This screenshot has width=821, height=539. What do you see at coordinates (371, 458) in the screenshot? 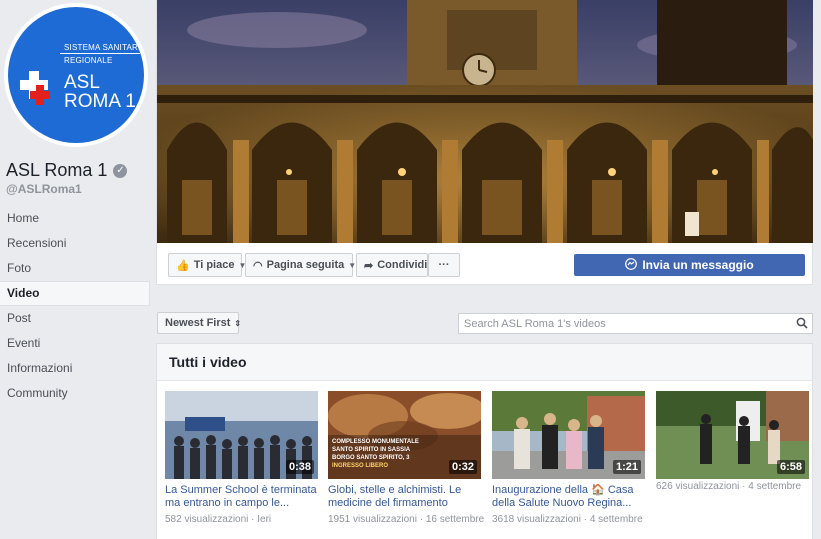
I see `caption-line: BORGO SANTO SPIRITO, 3` at bounding box center [371, 458].